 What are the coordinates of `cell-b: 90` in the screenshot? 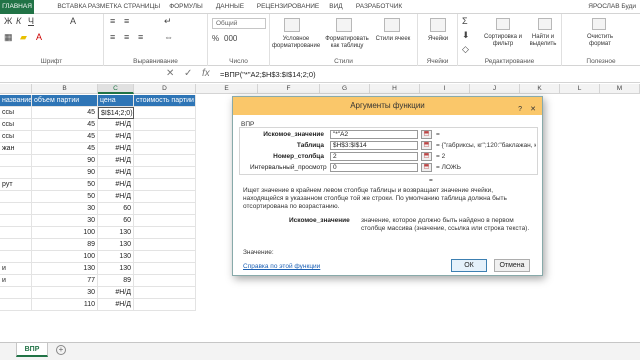 It's located at (65, 161).